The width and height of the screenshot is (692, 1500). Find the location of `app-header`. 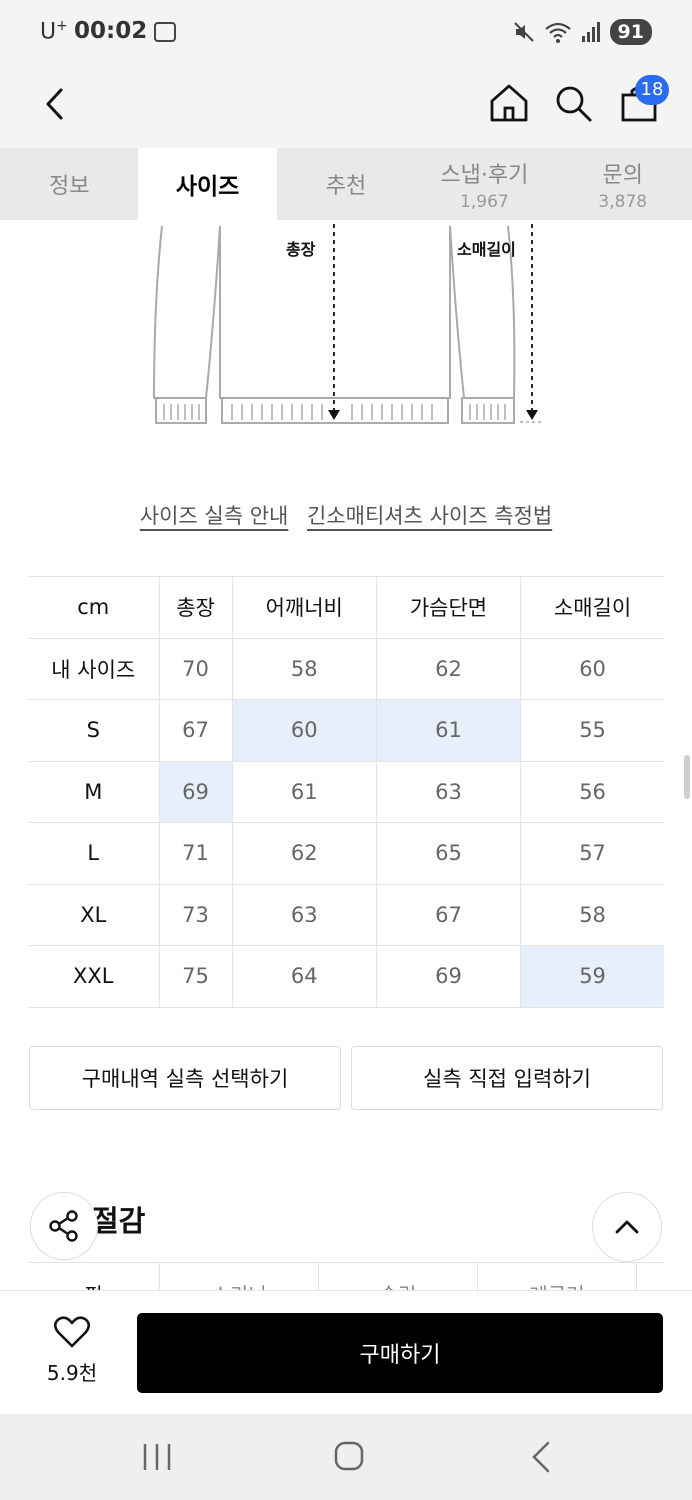

app-header is located at coordinates (346, 106).